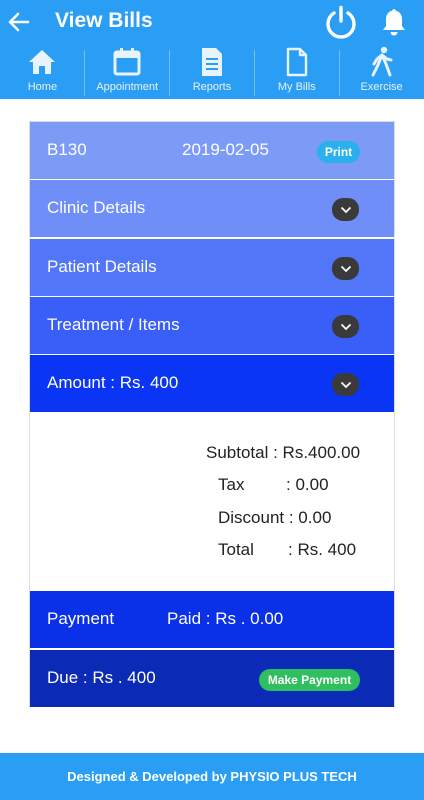 Image resolution: width=424 pixels, height=800 pixels. I want to click on nav-item-home: Home, so click(42, 72).